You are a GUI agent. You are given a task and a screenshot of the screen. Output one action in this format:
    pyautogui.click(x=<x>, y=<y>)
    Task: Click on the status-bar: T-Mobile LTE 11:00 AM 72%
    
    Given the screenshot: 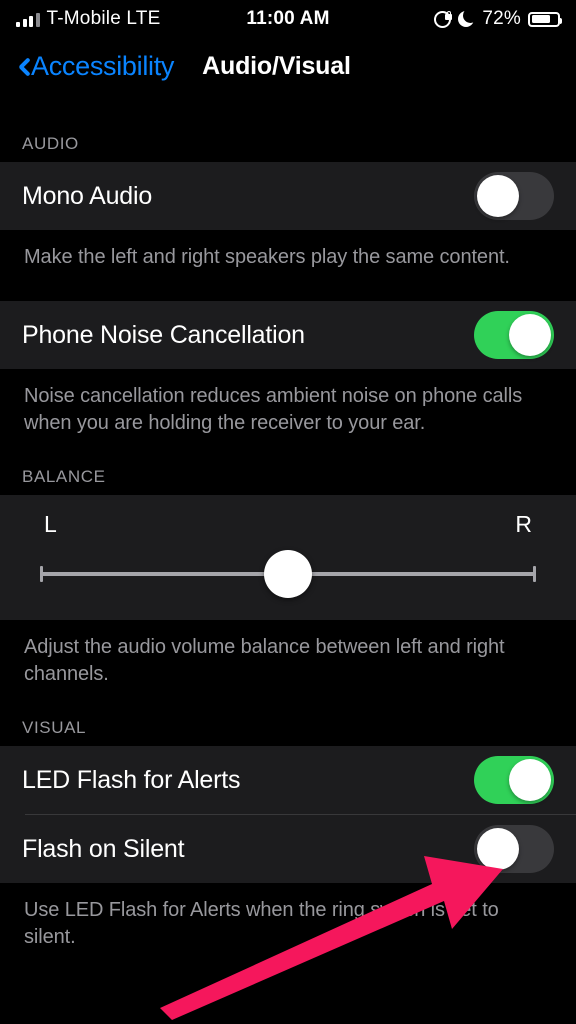 What is the action you would take?
    pyautogui.click(x=288, y=19)
    